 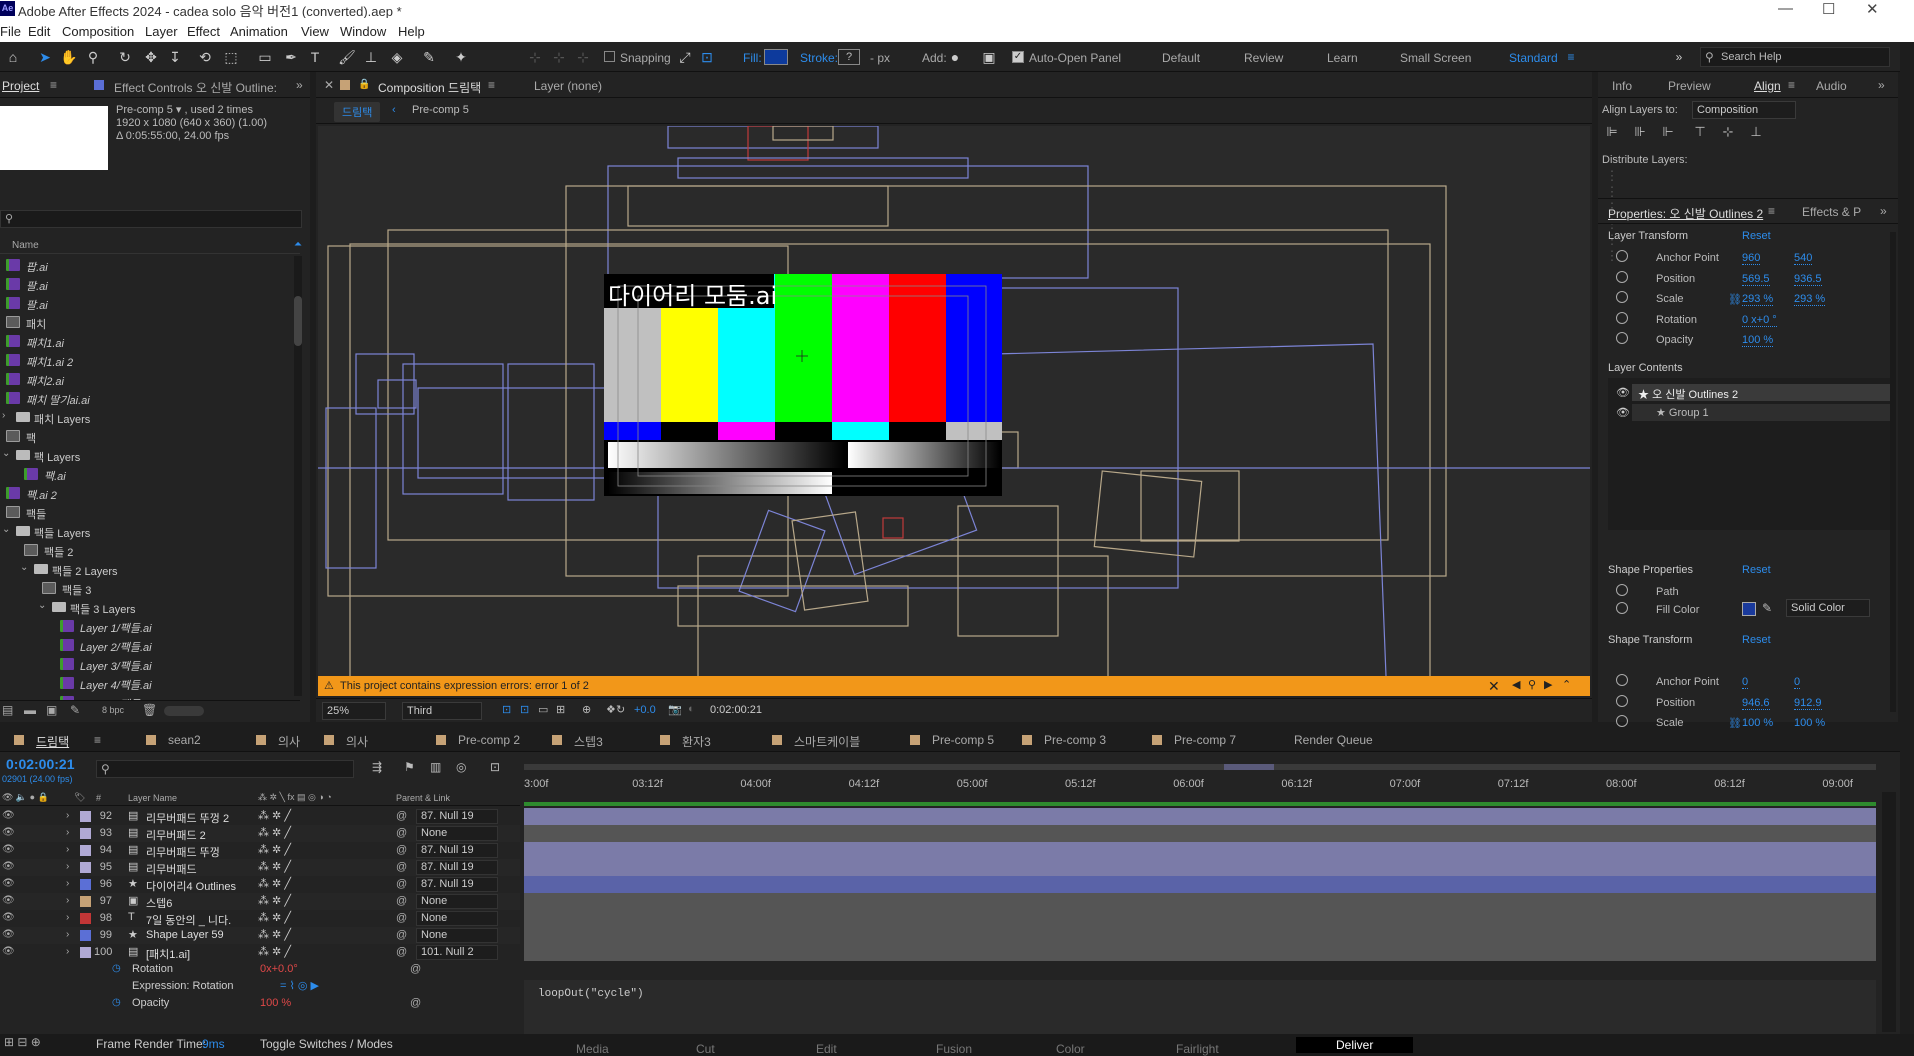 I want to click on delete-icon: 🗑, so click(x=149, y=710).